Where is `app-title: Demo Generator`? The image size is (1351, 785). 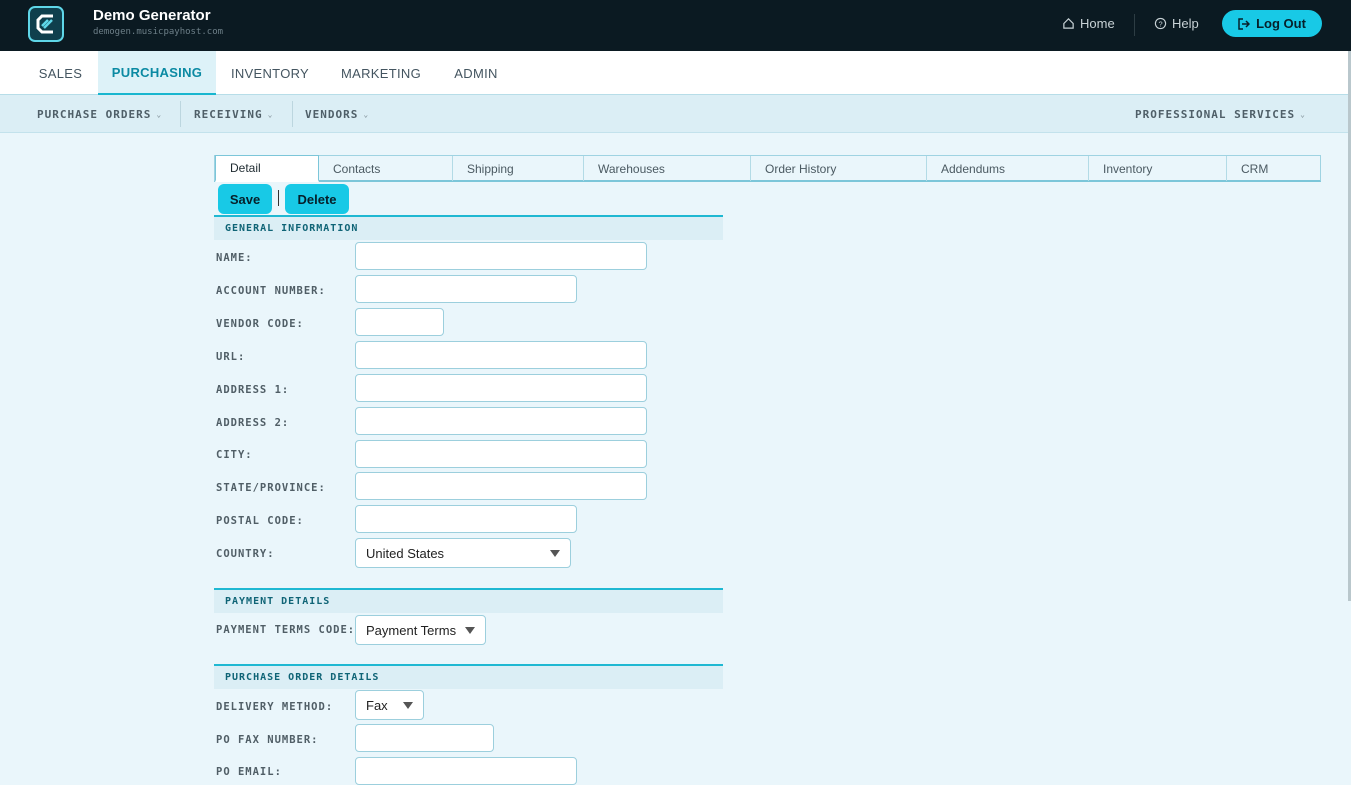
app-title: Demo Generator is located at coordinates (152, 15).